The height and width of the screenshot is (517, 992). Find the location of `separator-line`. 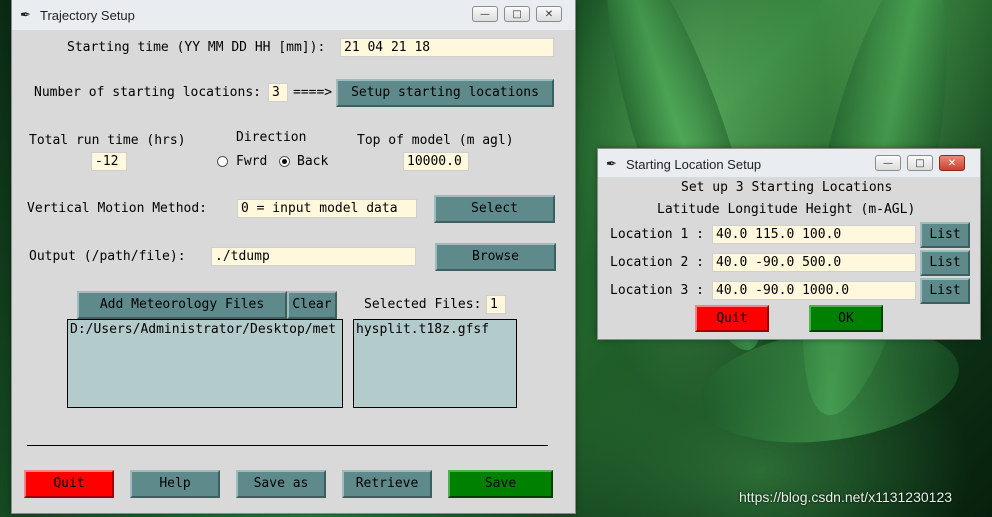

separator-line is located at coordinates (287, 445).